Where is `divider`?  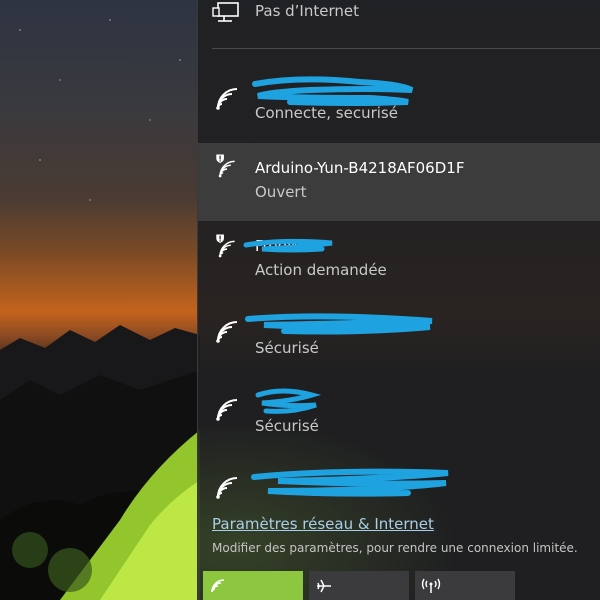 divider is located at coordinates (406, 48).